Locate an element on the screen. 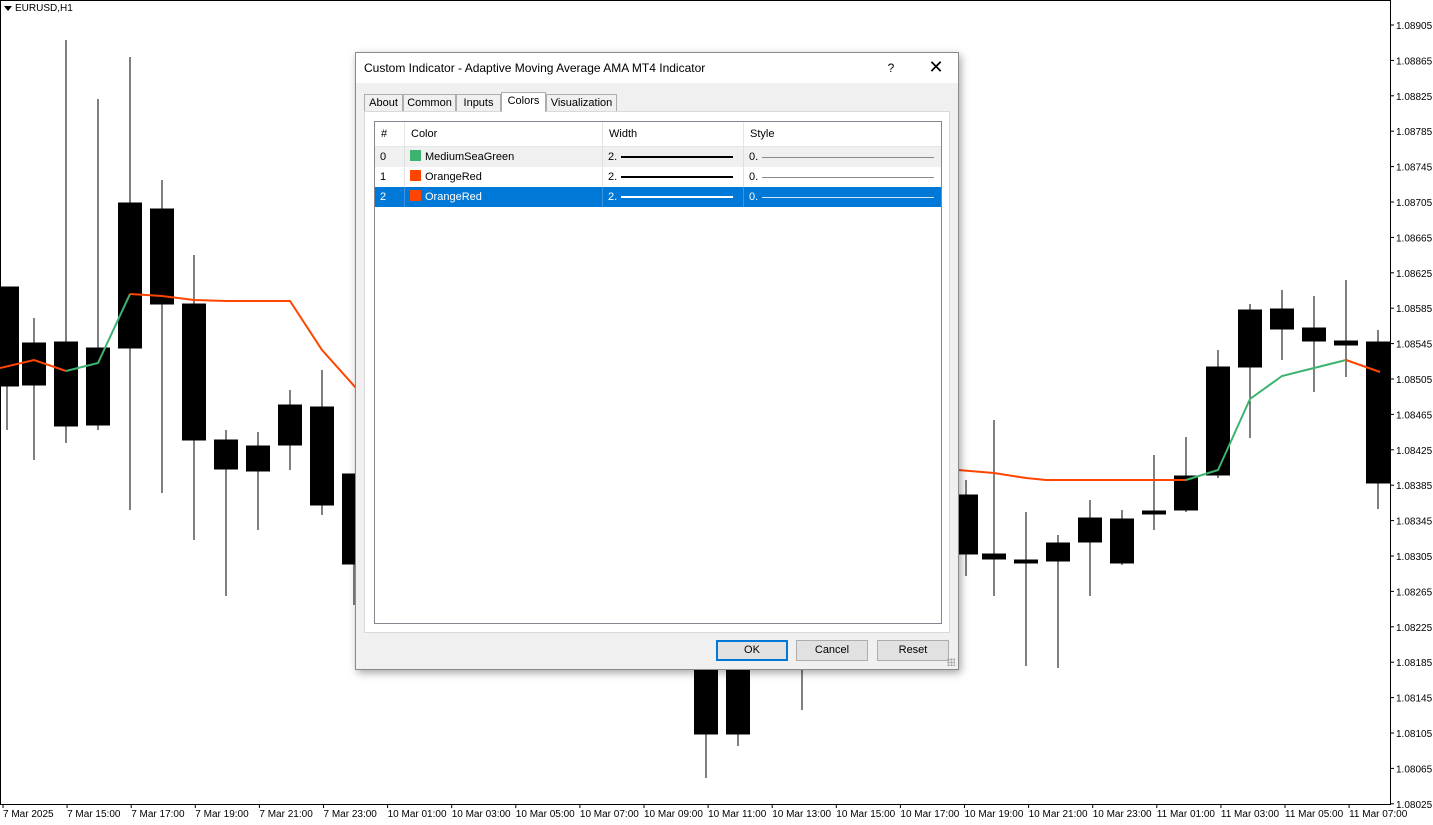 This screenshot has width=1433, height=825. header-color: Color is located at coordinates (504, 134).